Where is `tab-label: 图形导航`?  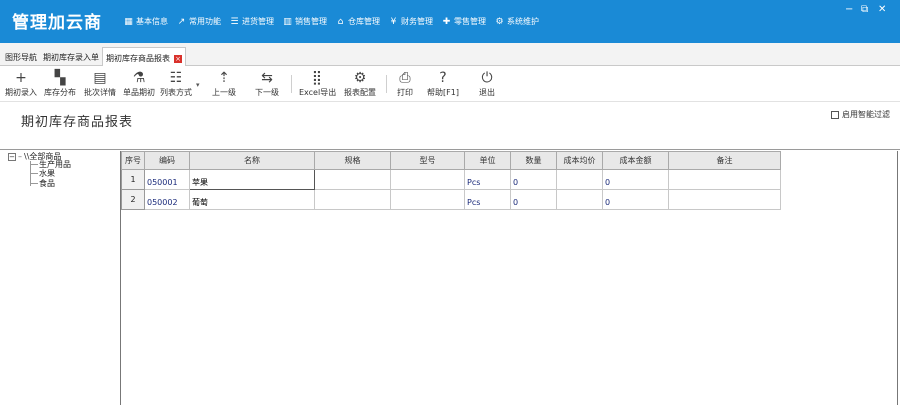
tab-label: 图形导航 is located at coordinates (21, 57).